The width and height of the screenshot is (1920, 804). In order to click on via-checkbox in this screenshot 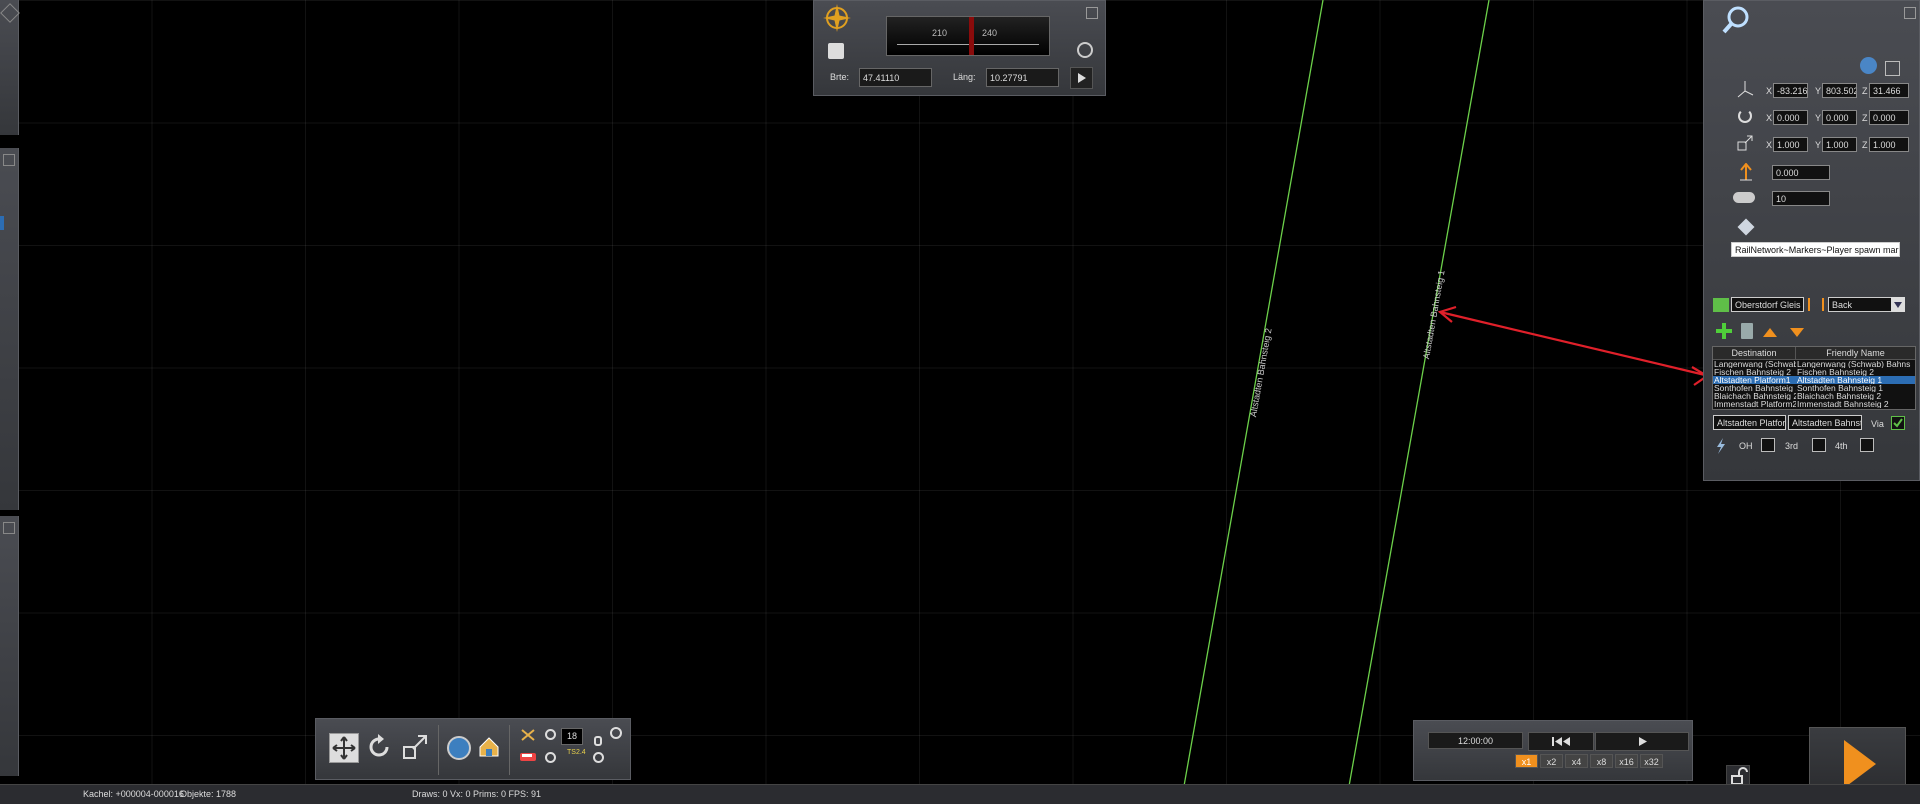, I will do `click(1898, 423)`.